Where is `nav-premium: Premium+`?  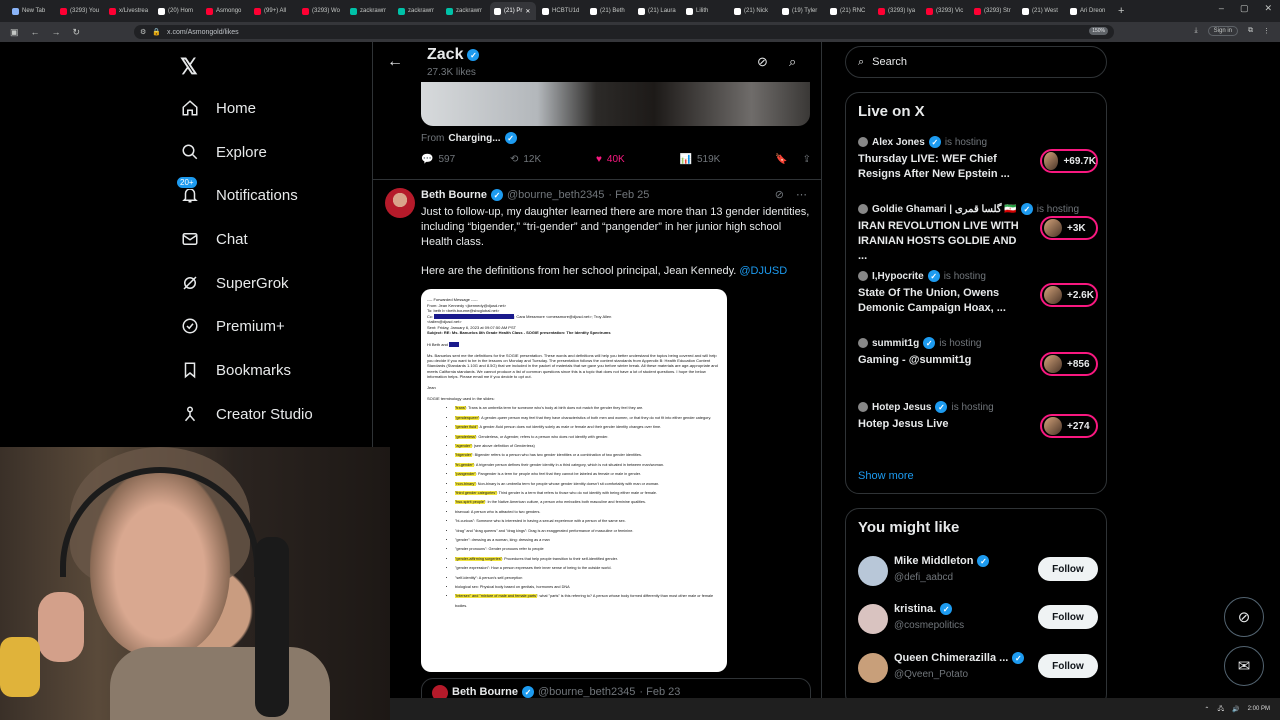
nav-premium: Premium+ is located at coordinates (232, 326).